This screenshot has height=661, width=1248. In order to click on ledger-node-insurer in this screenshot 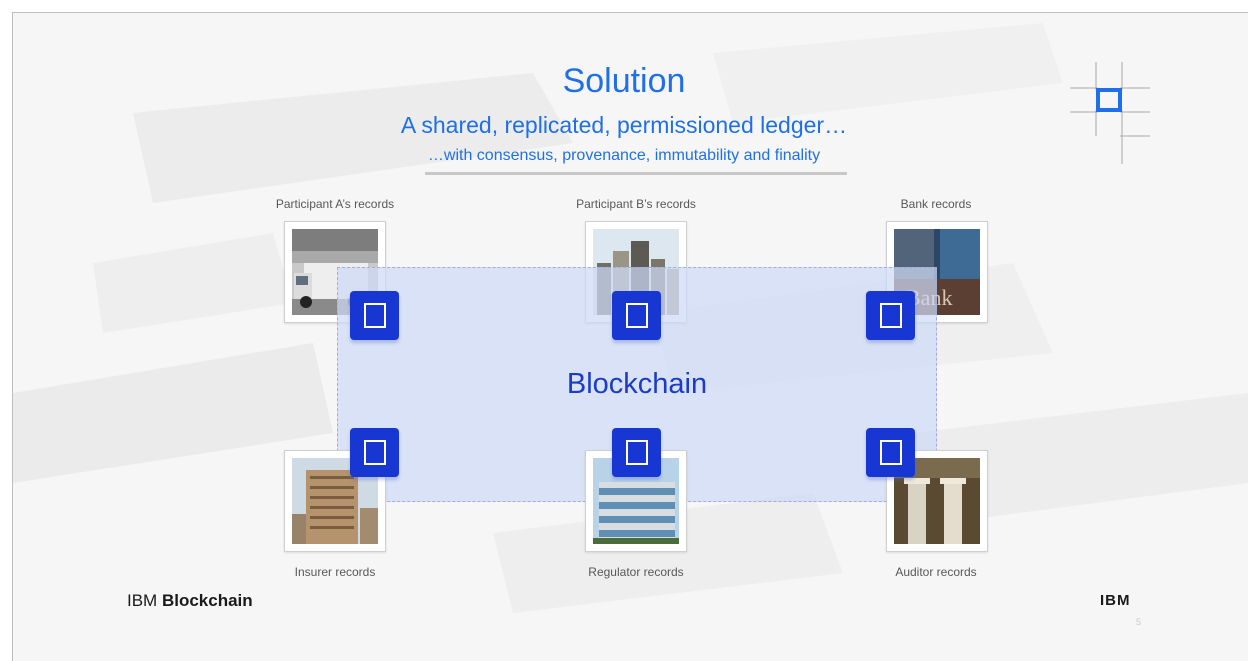, I will do `click(374, 452)`.